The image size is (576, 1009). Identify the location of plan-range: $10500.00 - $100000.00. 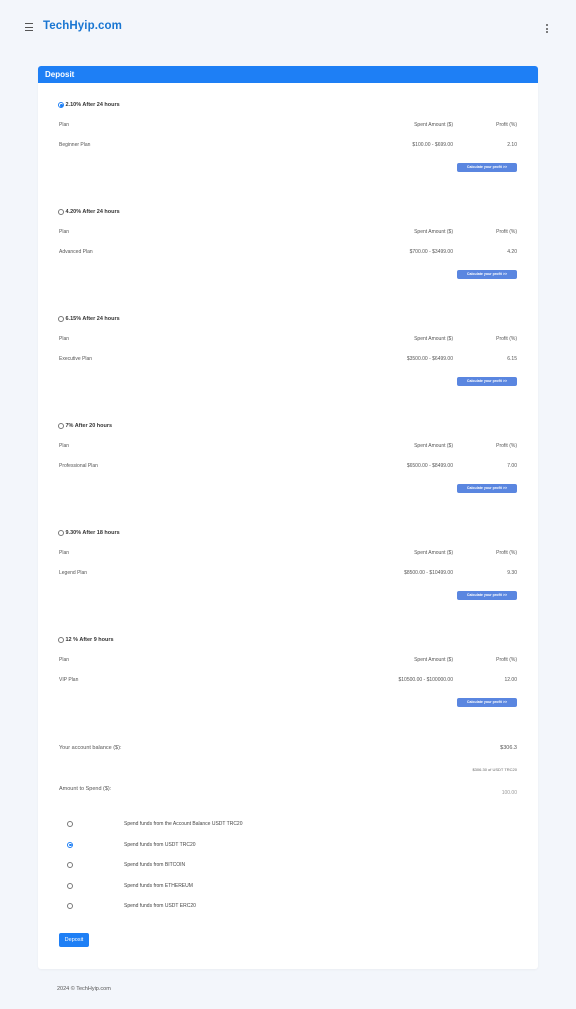
(426, 680).